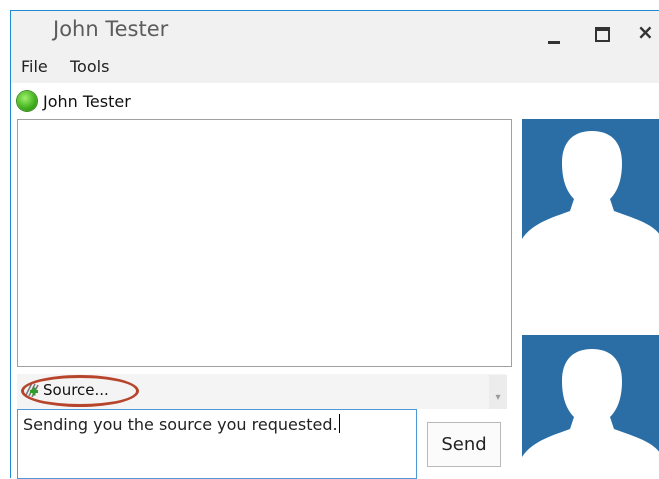 The image size is (659, 479). Describe the element at coordinates (180, 424) in the screenshot. I see `message-text: Sending you the source you requested.` at that location.